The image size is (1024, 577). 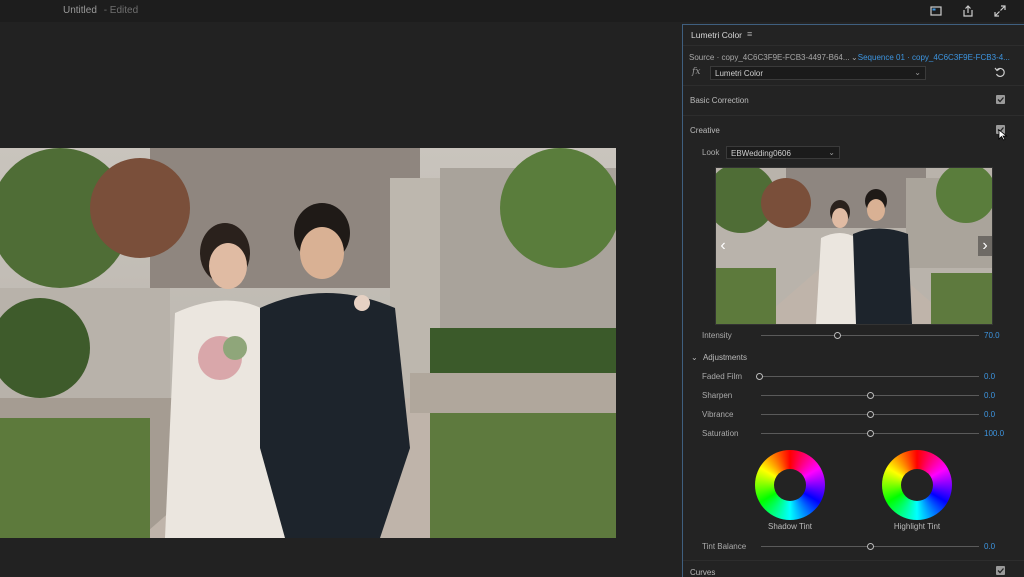 What do you see at coordinates (837, 335) in the screenshot?
I see `intensity-slider-handle` at bounding box center [837, 335].